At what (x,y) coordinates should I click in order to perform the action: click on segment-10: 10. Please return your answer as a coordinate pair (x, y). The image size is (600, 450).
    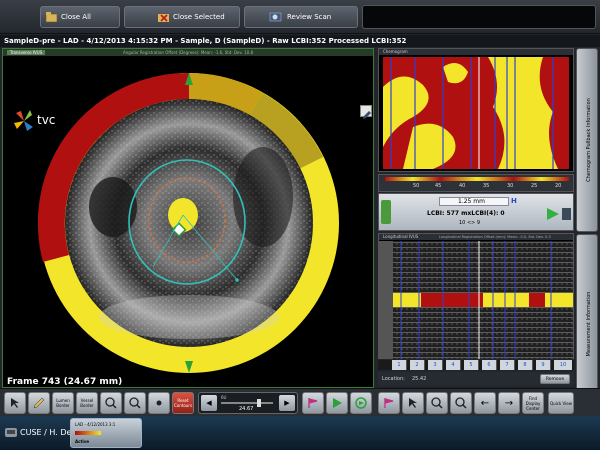
    Looking at the image, I should click on (563, 365).